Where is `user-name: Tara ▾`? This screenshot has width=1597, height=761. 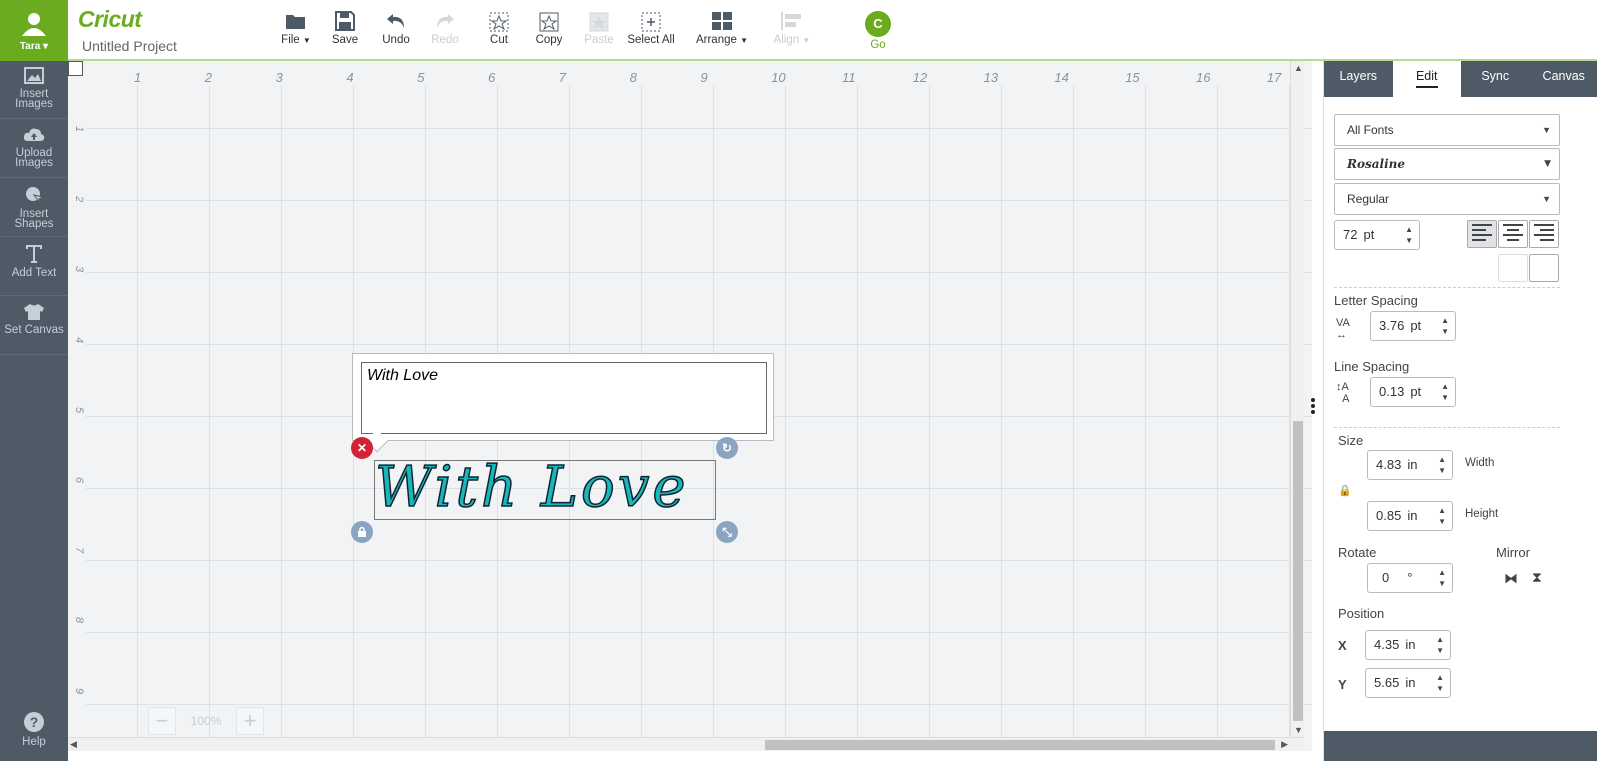
user-name: Tara ▾ is located at coordinates (34, 46).